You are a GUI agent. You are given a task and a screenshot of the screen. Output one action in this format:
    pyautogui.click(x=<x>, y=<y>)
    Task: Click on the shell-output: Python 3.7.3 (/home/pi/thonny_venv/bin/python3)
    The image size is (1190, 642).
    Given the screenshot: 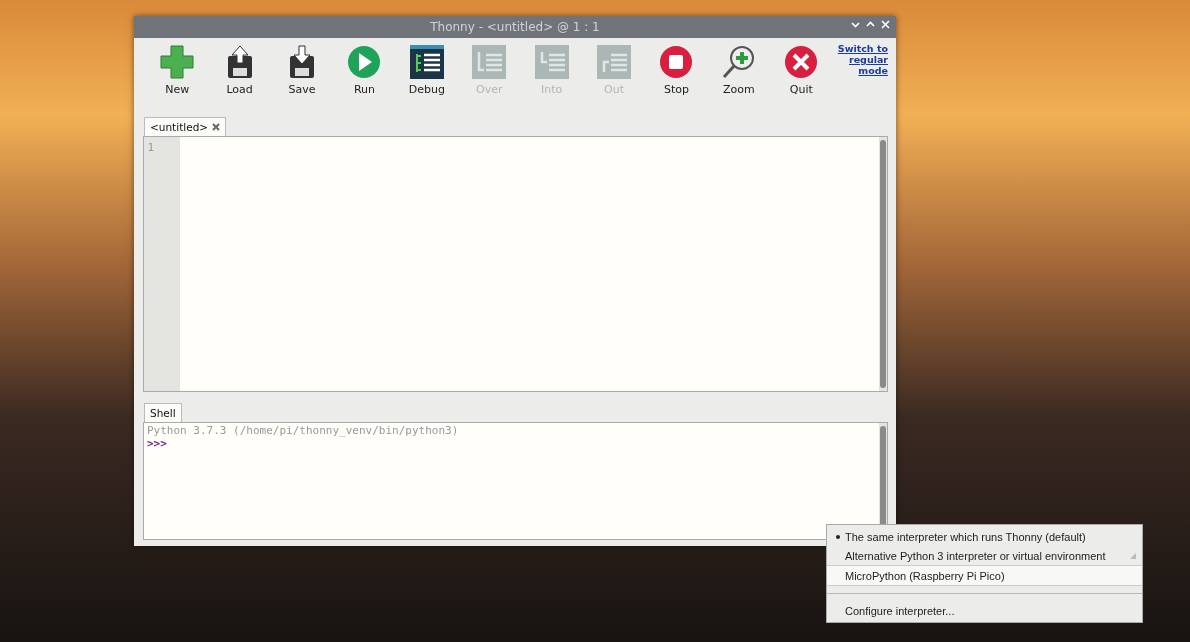 What is the action you would take?
    pyautogui.click(x=303, y=430)
    